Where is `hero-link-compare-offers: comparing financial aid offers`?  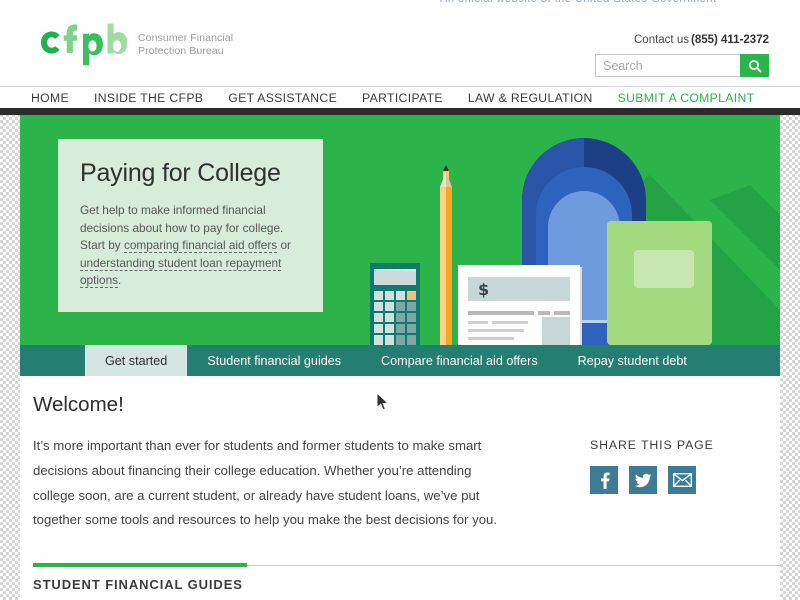
hero-link-compare-offers: comparing financial aid offers is located at coordinates (200, 245).